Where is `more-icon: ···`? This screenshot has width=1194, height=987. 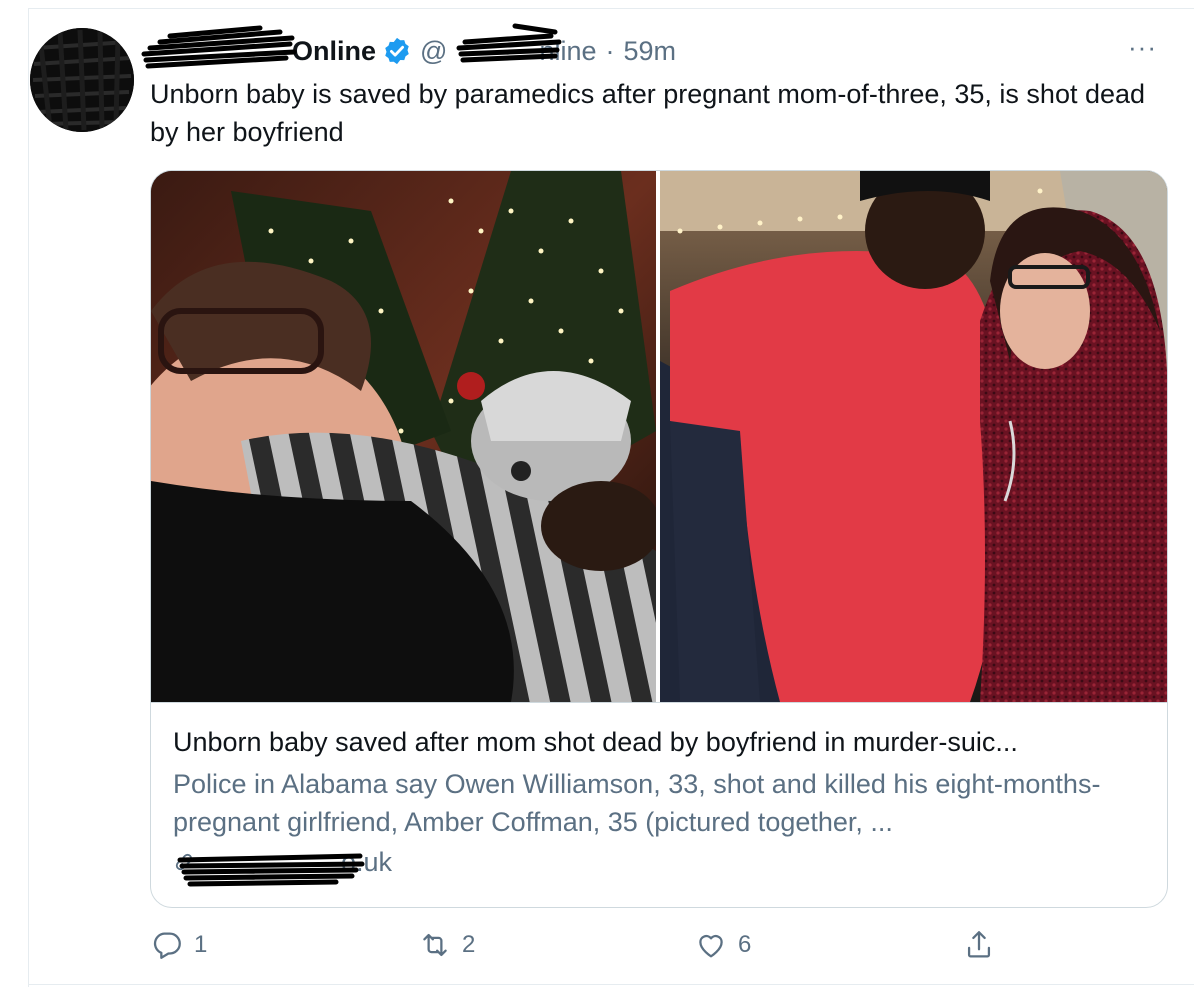
more-icon: ··· is located at coordinates (1142, 47).